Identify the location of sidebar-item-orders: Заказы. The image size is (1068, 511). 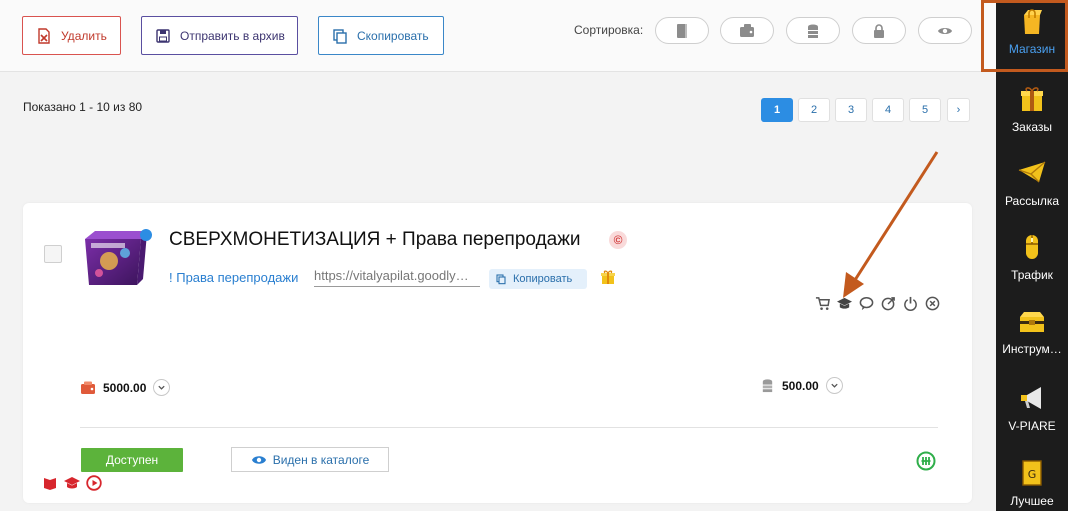
(1032, 109).